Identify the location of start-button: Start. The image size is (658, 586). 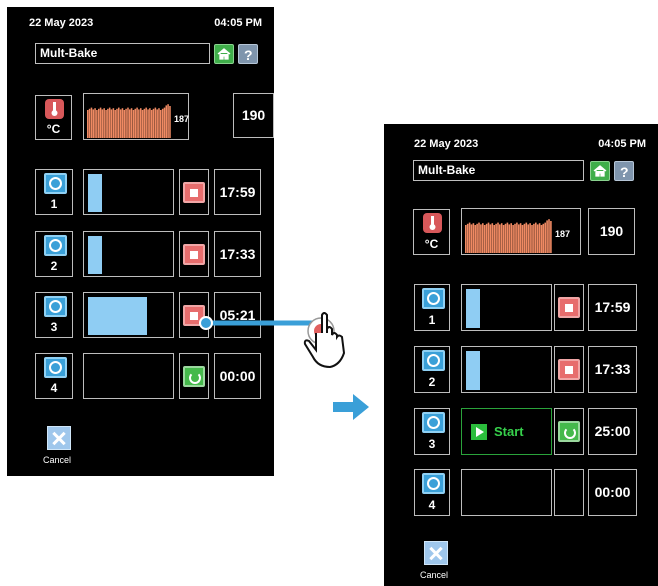
(506, 431).